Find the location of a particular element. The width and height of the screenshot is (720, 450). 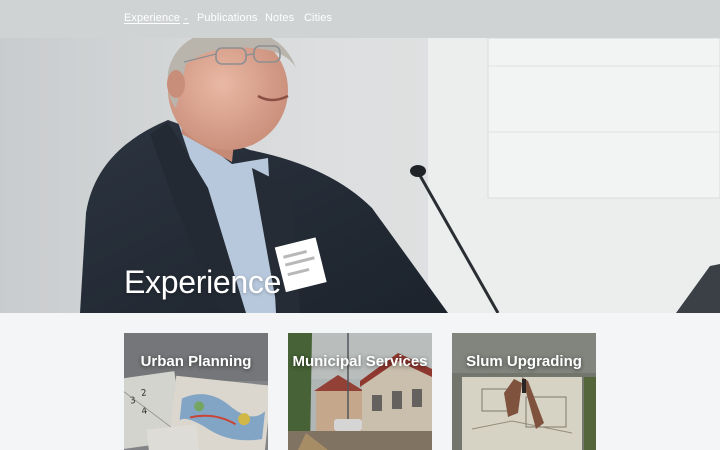

municipal-services-image is located at coordinates (360, 391).